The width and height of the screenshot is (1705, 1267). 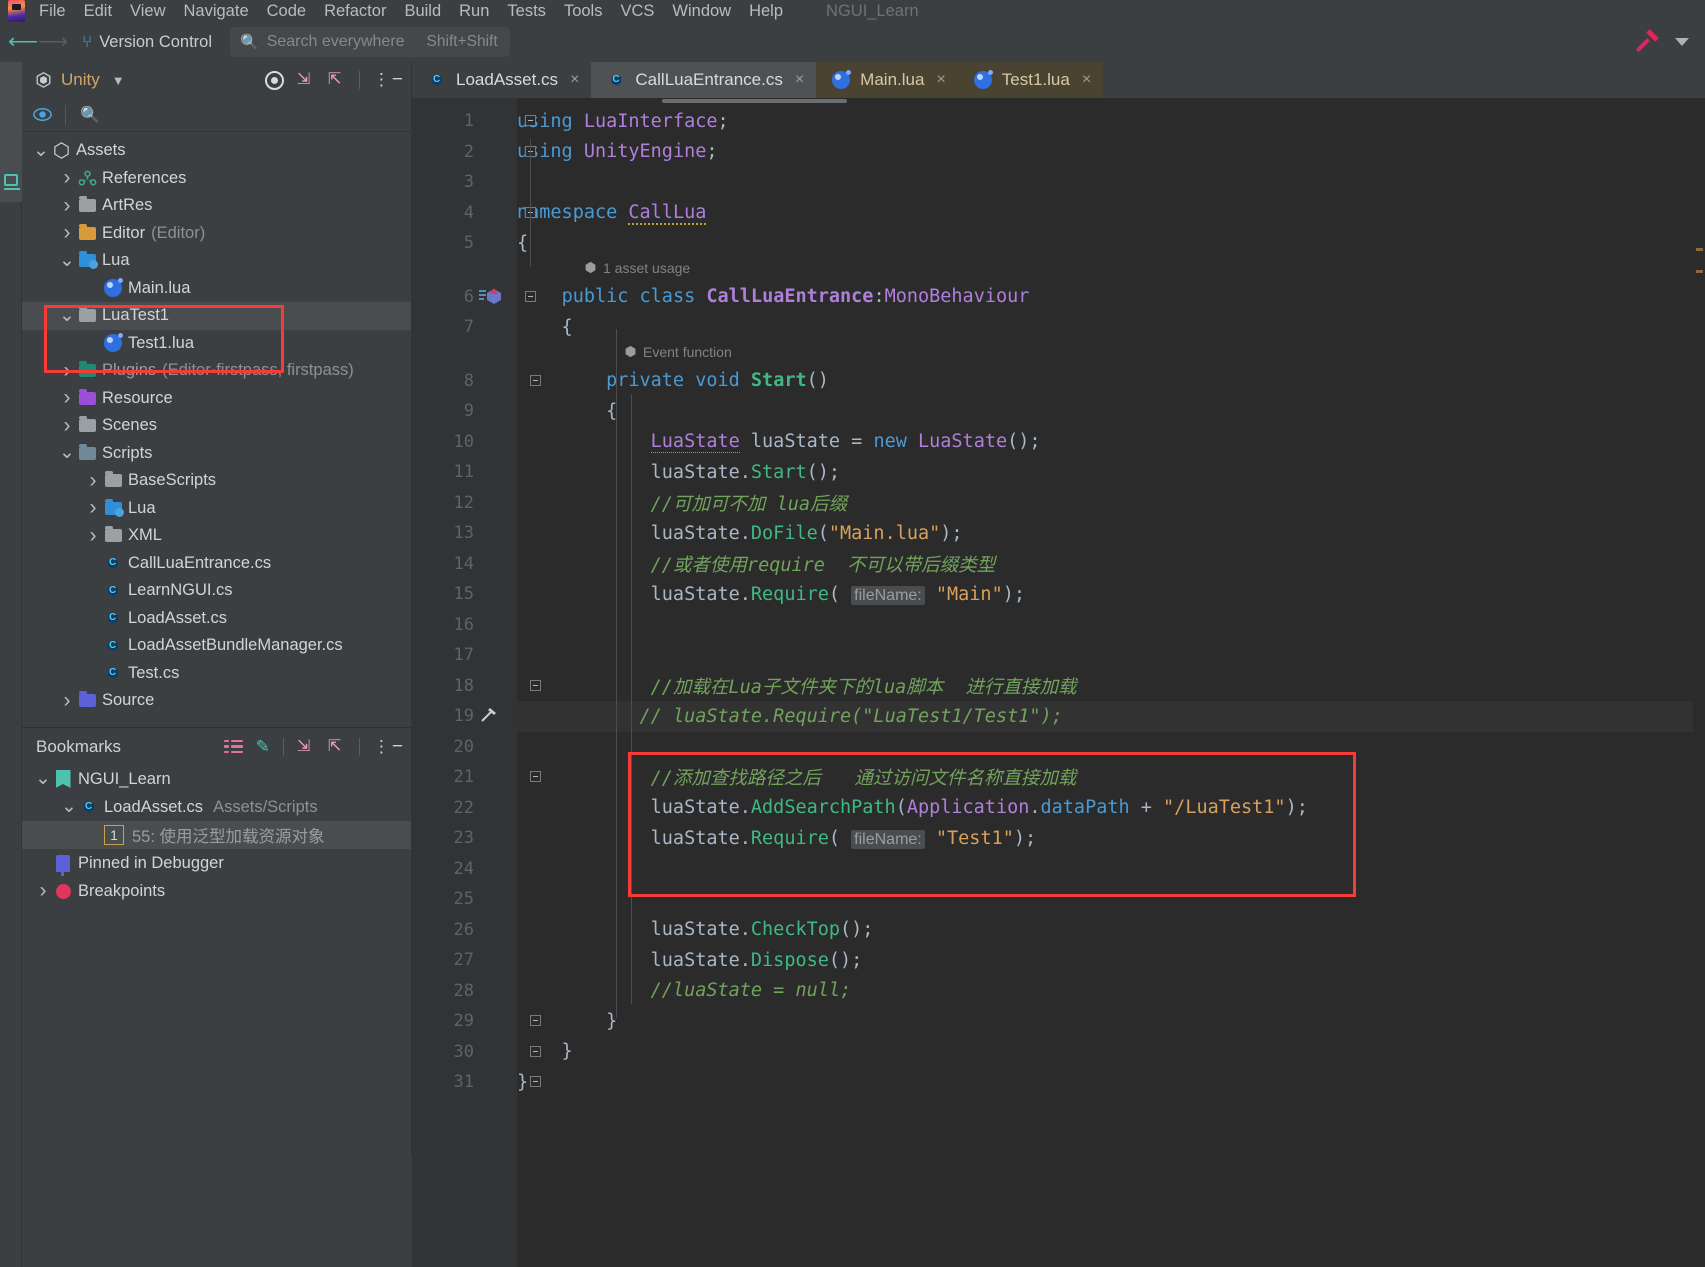 What do you see at coordinates (98, 11) in the screenshot?
I see `menu-edit: Edit` at bounding box center [98, 11].